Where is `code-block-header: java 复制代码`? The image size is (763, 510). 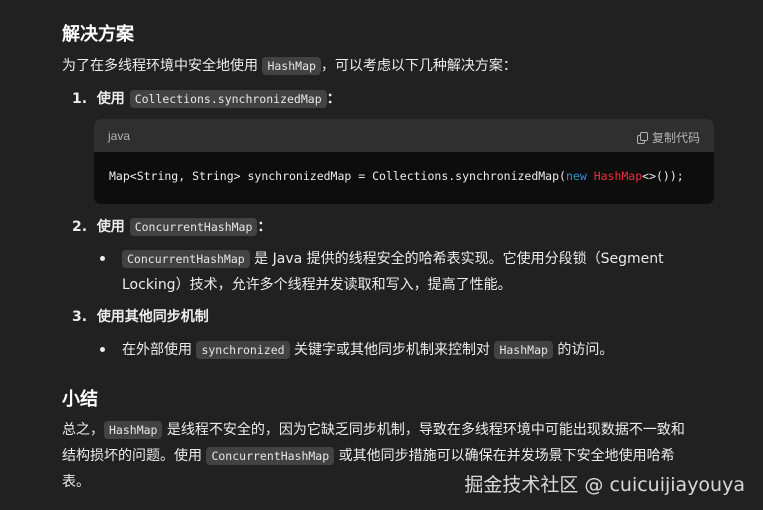
code-block-header: java 复制代码 is located at coordinates (404, 135).